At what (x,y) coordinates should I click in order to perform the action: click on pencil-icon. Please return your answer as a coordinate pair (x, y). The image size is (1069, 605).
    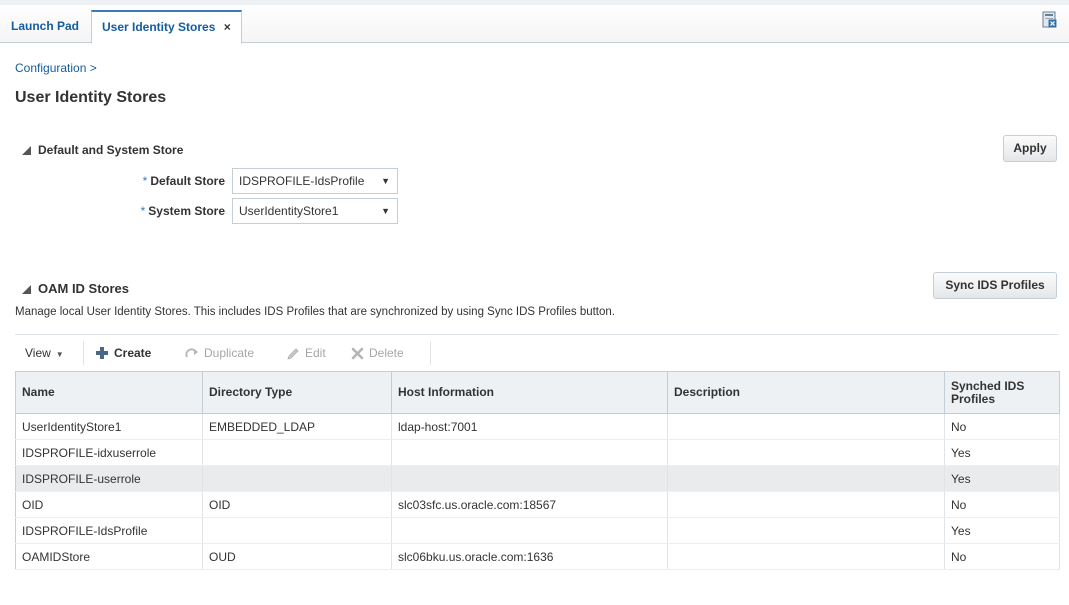
    Looking at the image, I should click on (293, 354).